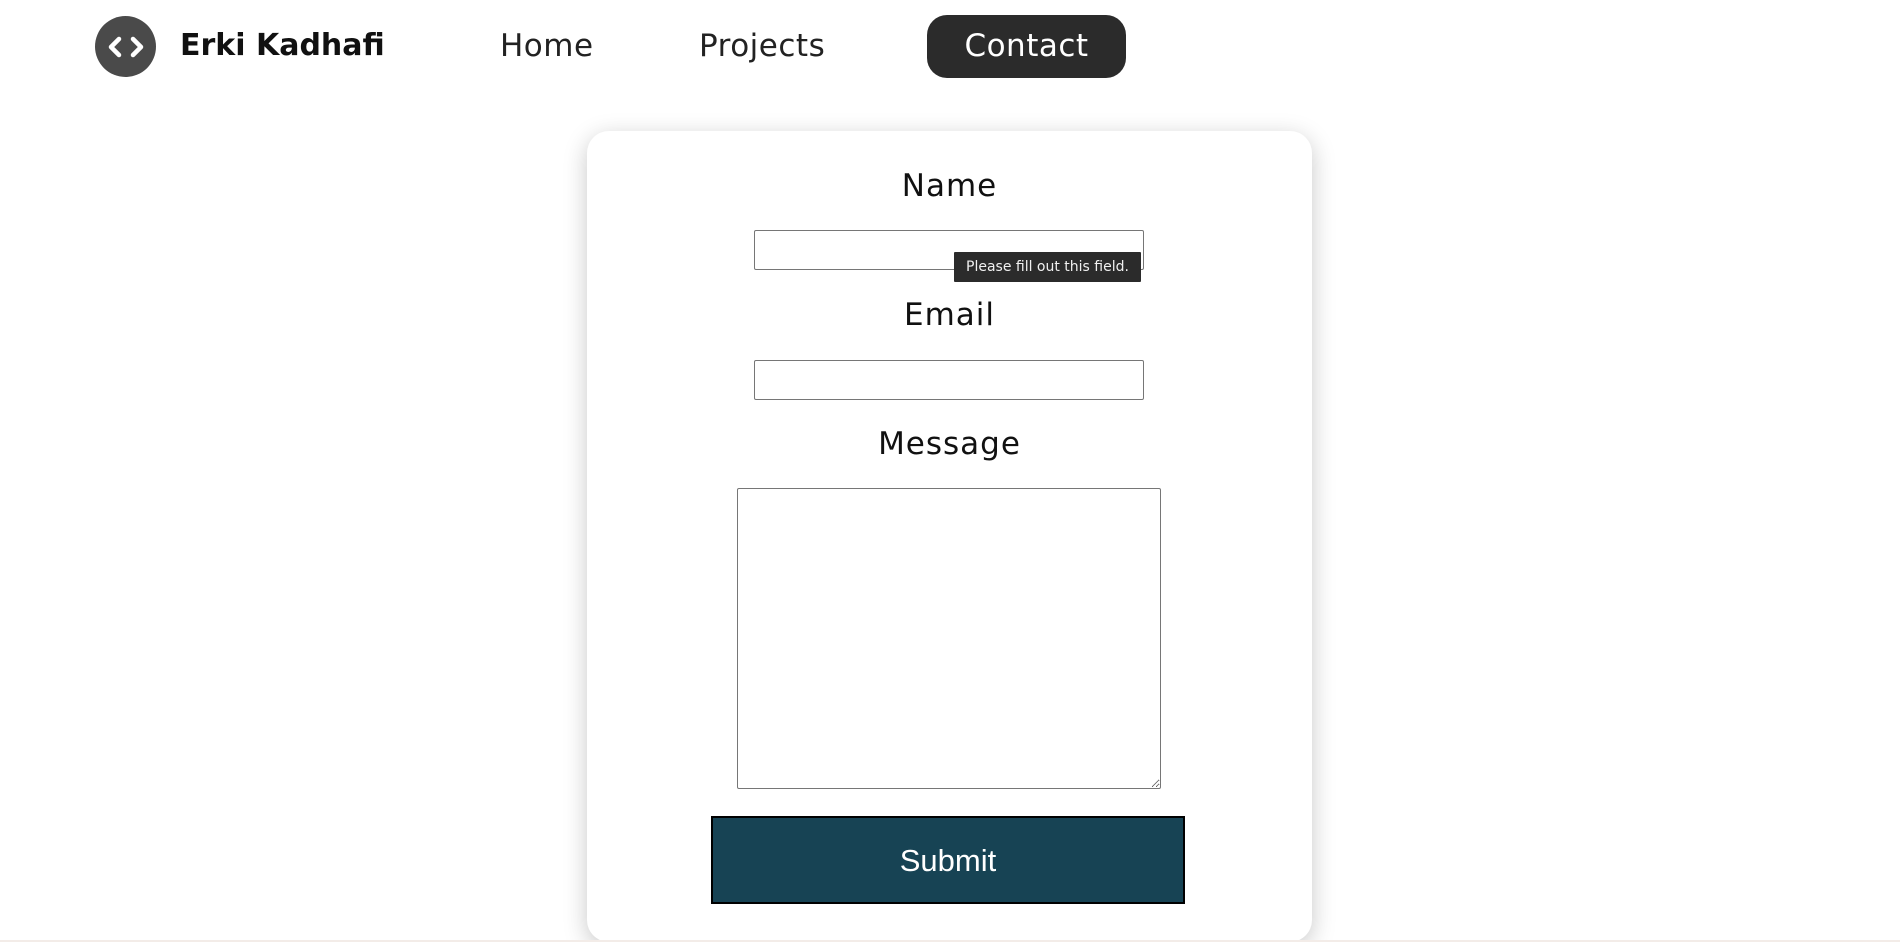 The height and width of the screenshot is (942, 1900). Describe the element at coordinates (949, 638) in the screenshot. I see `message-textarea` at that location.